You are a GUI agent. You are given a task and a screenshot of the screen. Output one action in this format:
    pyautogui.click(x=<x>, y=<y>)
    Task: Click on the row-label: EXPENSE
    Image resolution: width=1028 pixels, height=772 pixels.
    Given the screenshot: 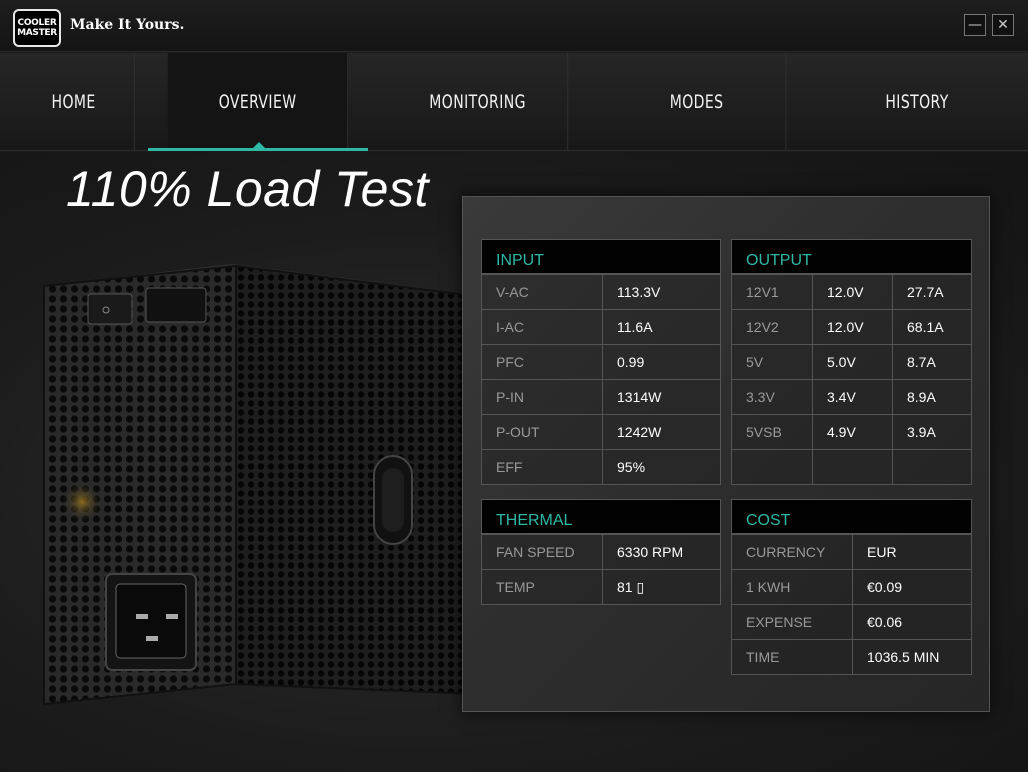 What is the action you would take?
    pyautogui.click(x=779, y=622)
    